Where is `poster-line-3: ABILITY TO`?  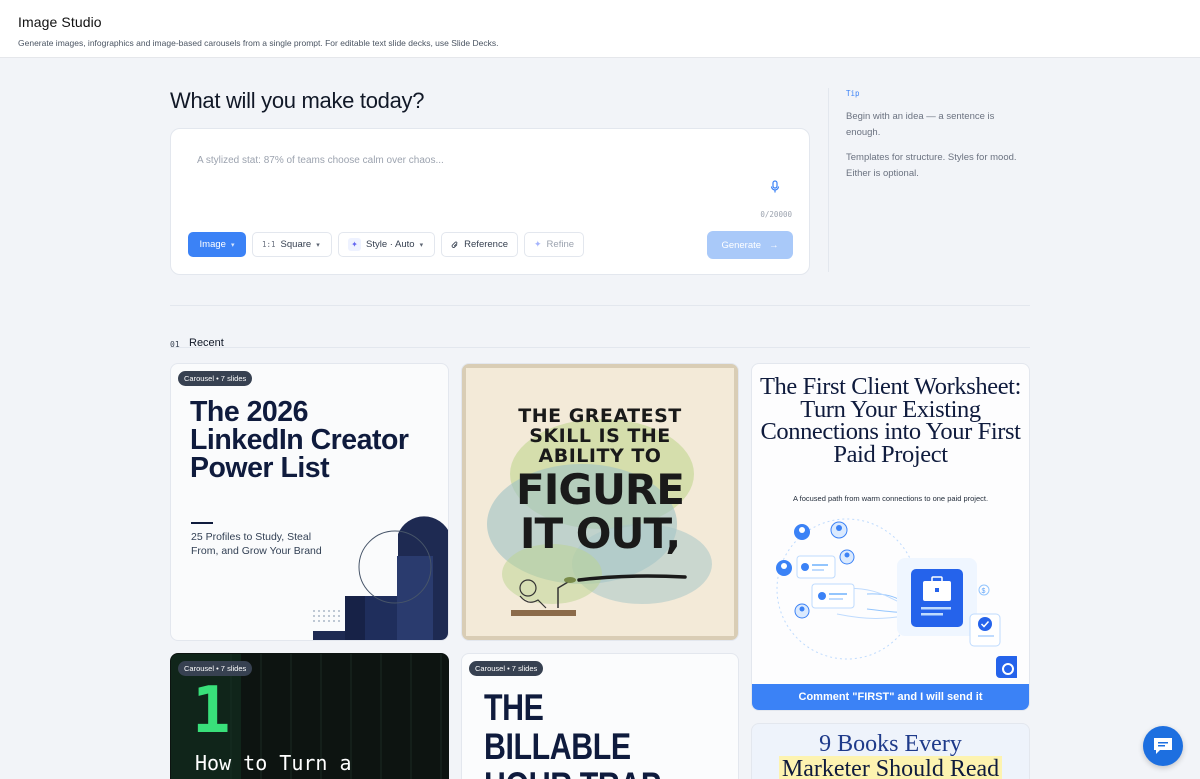 poster-line-3: ABILITY TO is located at coordinates (600, 456).